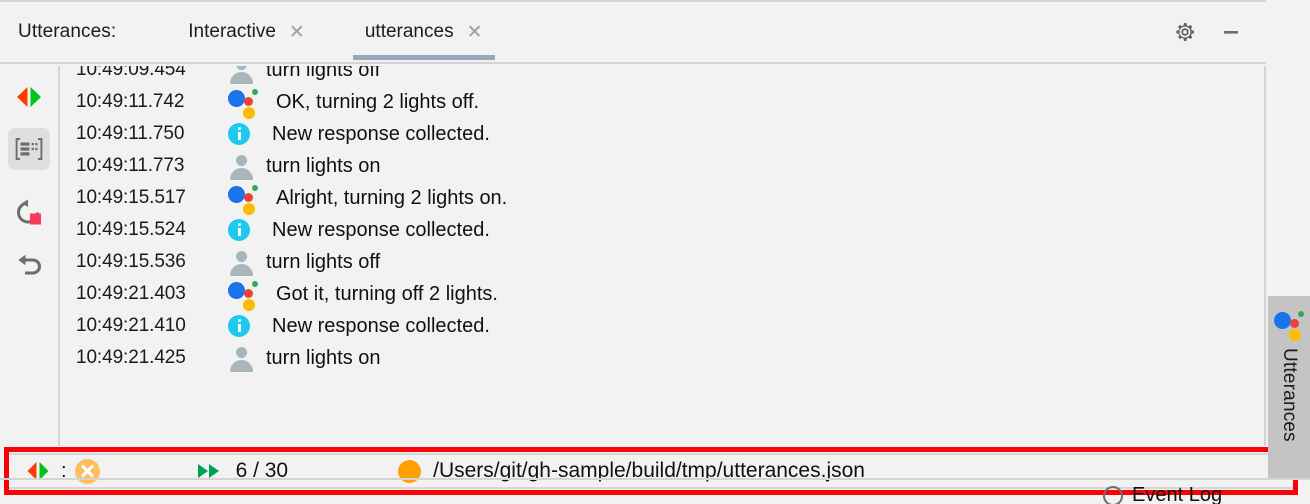 Image resolution: width=1310 pixels, height=504 pixels. I want to click on event-log-label: Event Log, so click(1177, 494).